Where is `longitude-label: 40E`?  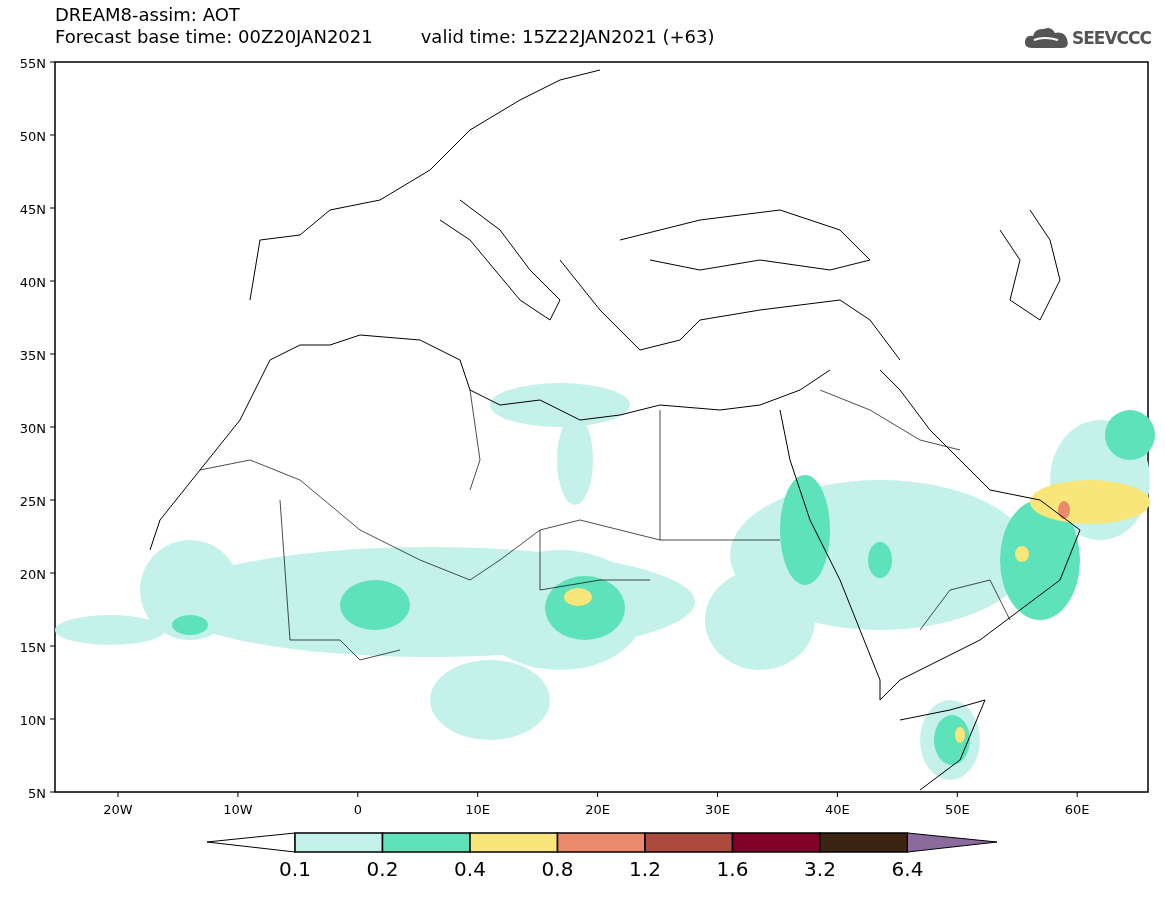
longitude-label: 40E is located at coordinates (837, 809).